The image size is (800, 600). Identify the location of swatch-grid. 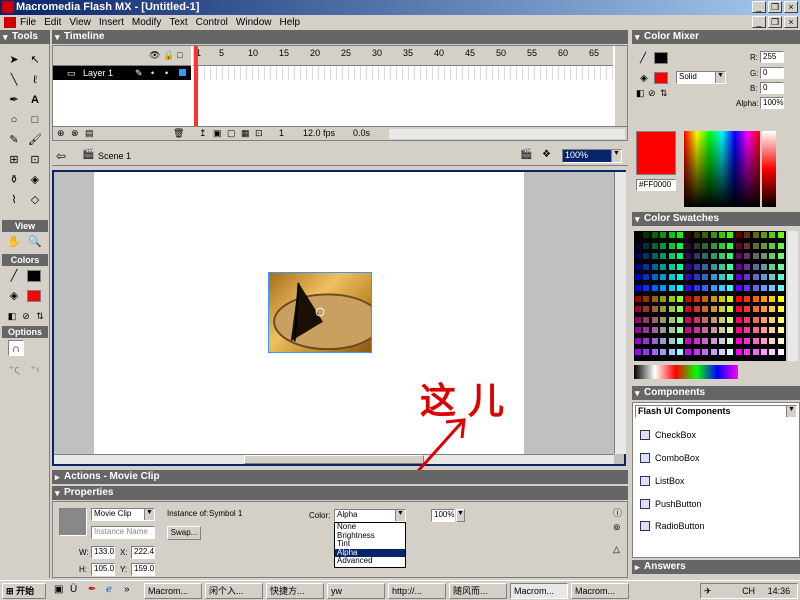
(710, 296).